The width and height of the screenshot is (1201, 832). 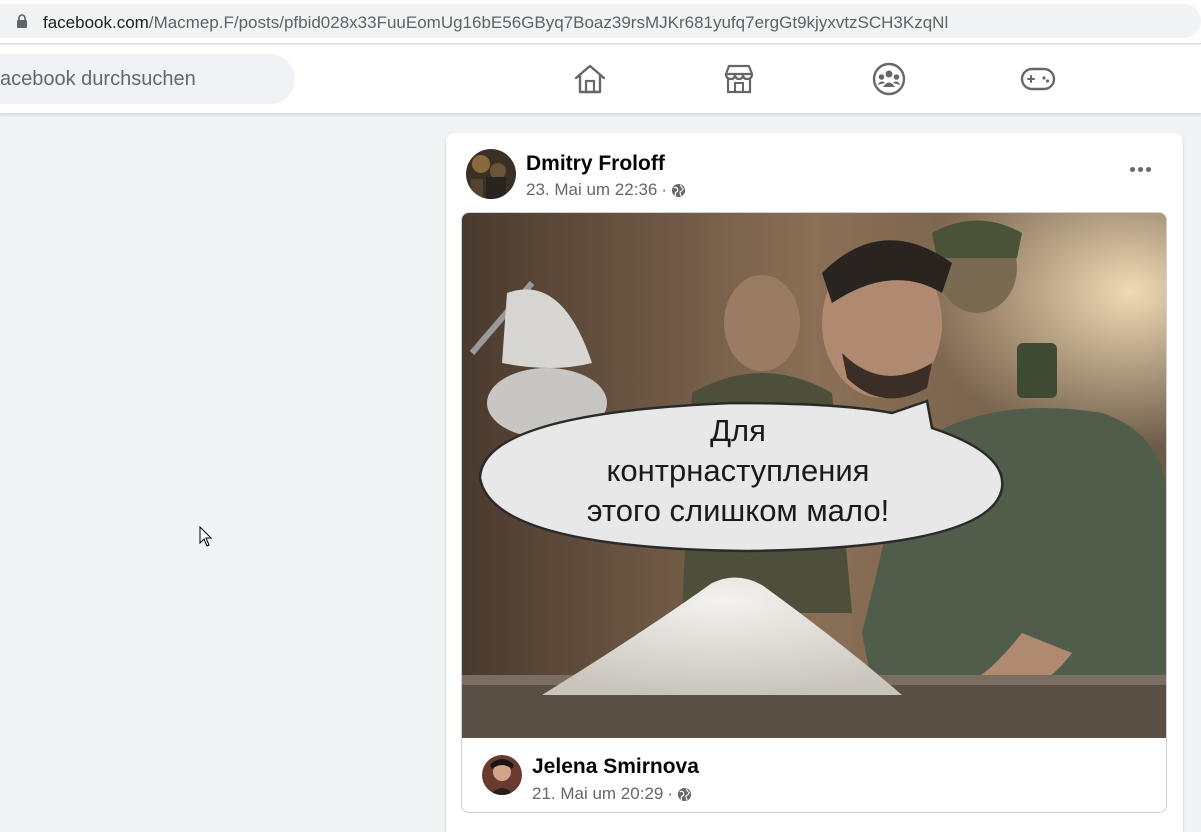 I want to click on url-domain: facebook.com, so click(x=96, y=22).